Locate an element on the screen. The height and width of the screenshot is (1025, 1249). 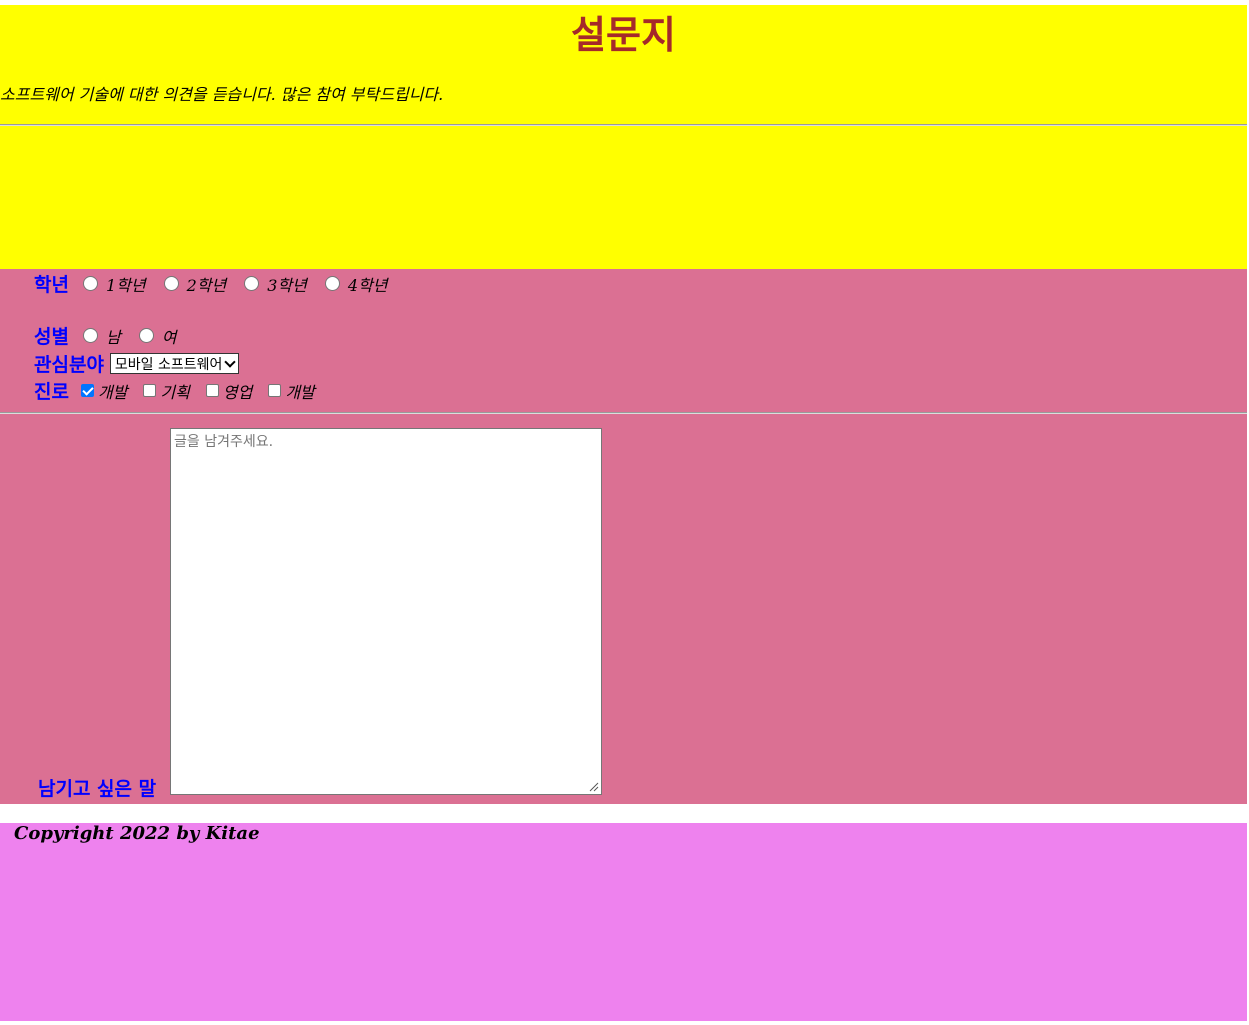
message-placeholder: 글을 남겨주세요. is located at coordinates (224, 442).